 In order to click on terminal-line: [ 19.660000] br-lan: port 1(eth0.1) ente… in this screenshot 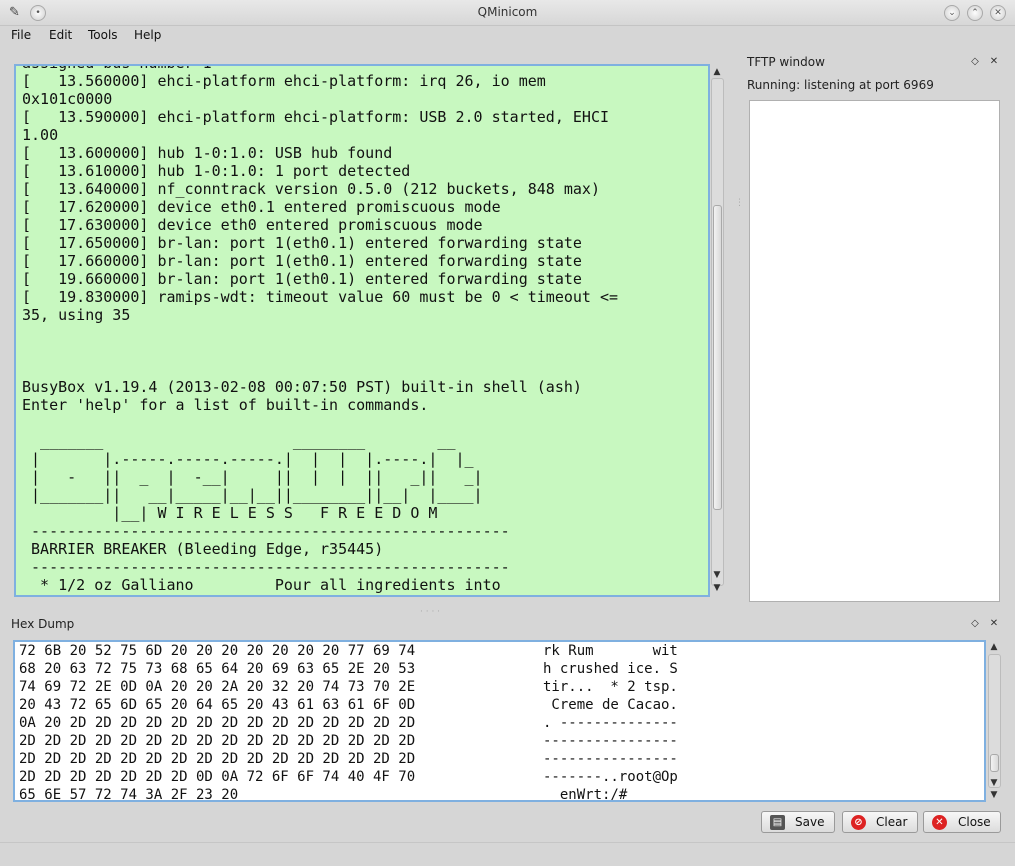, I will do `click(302, 279)`.